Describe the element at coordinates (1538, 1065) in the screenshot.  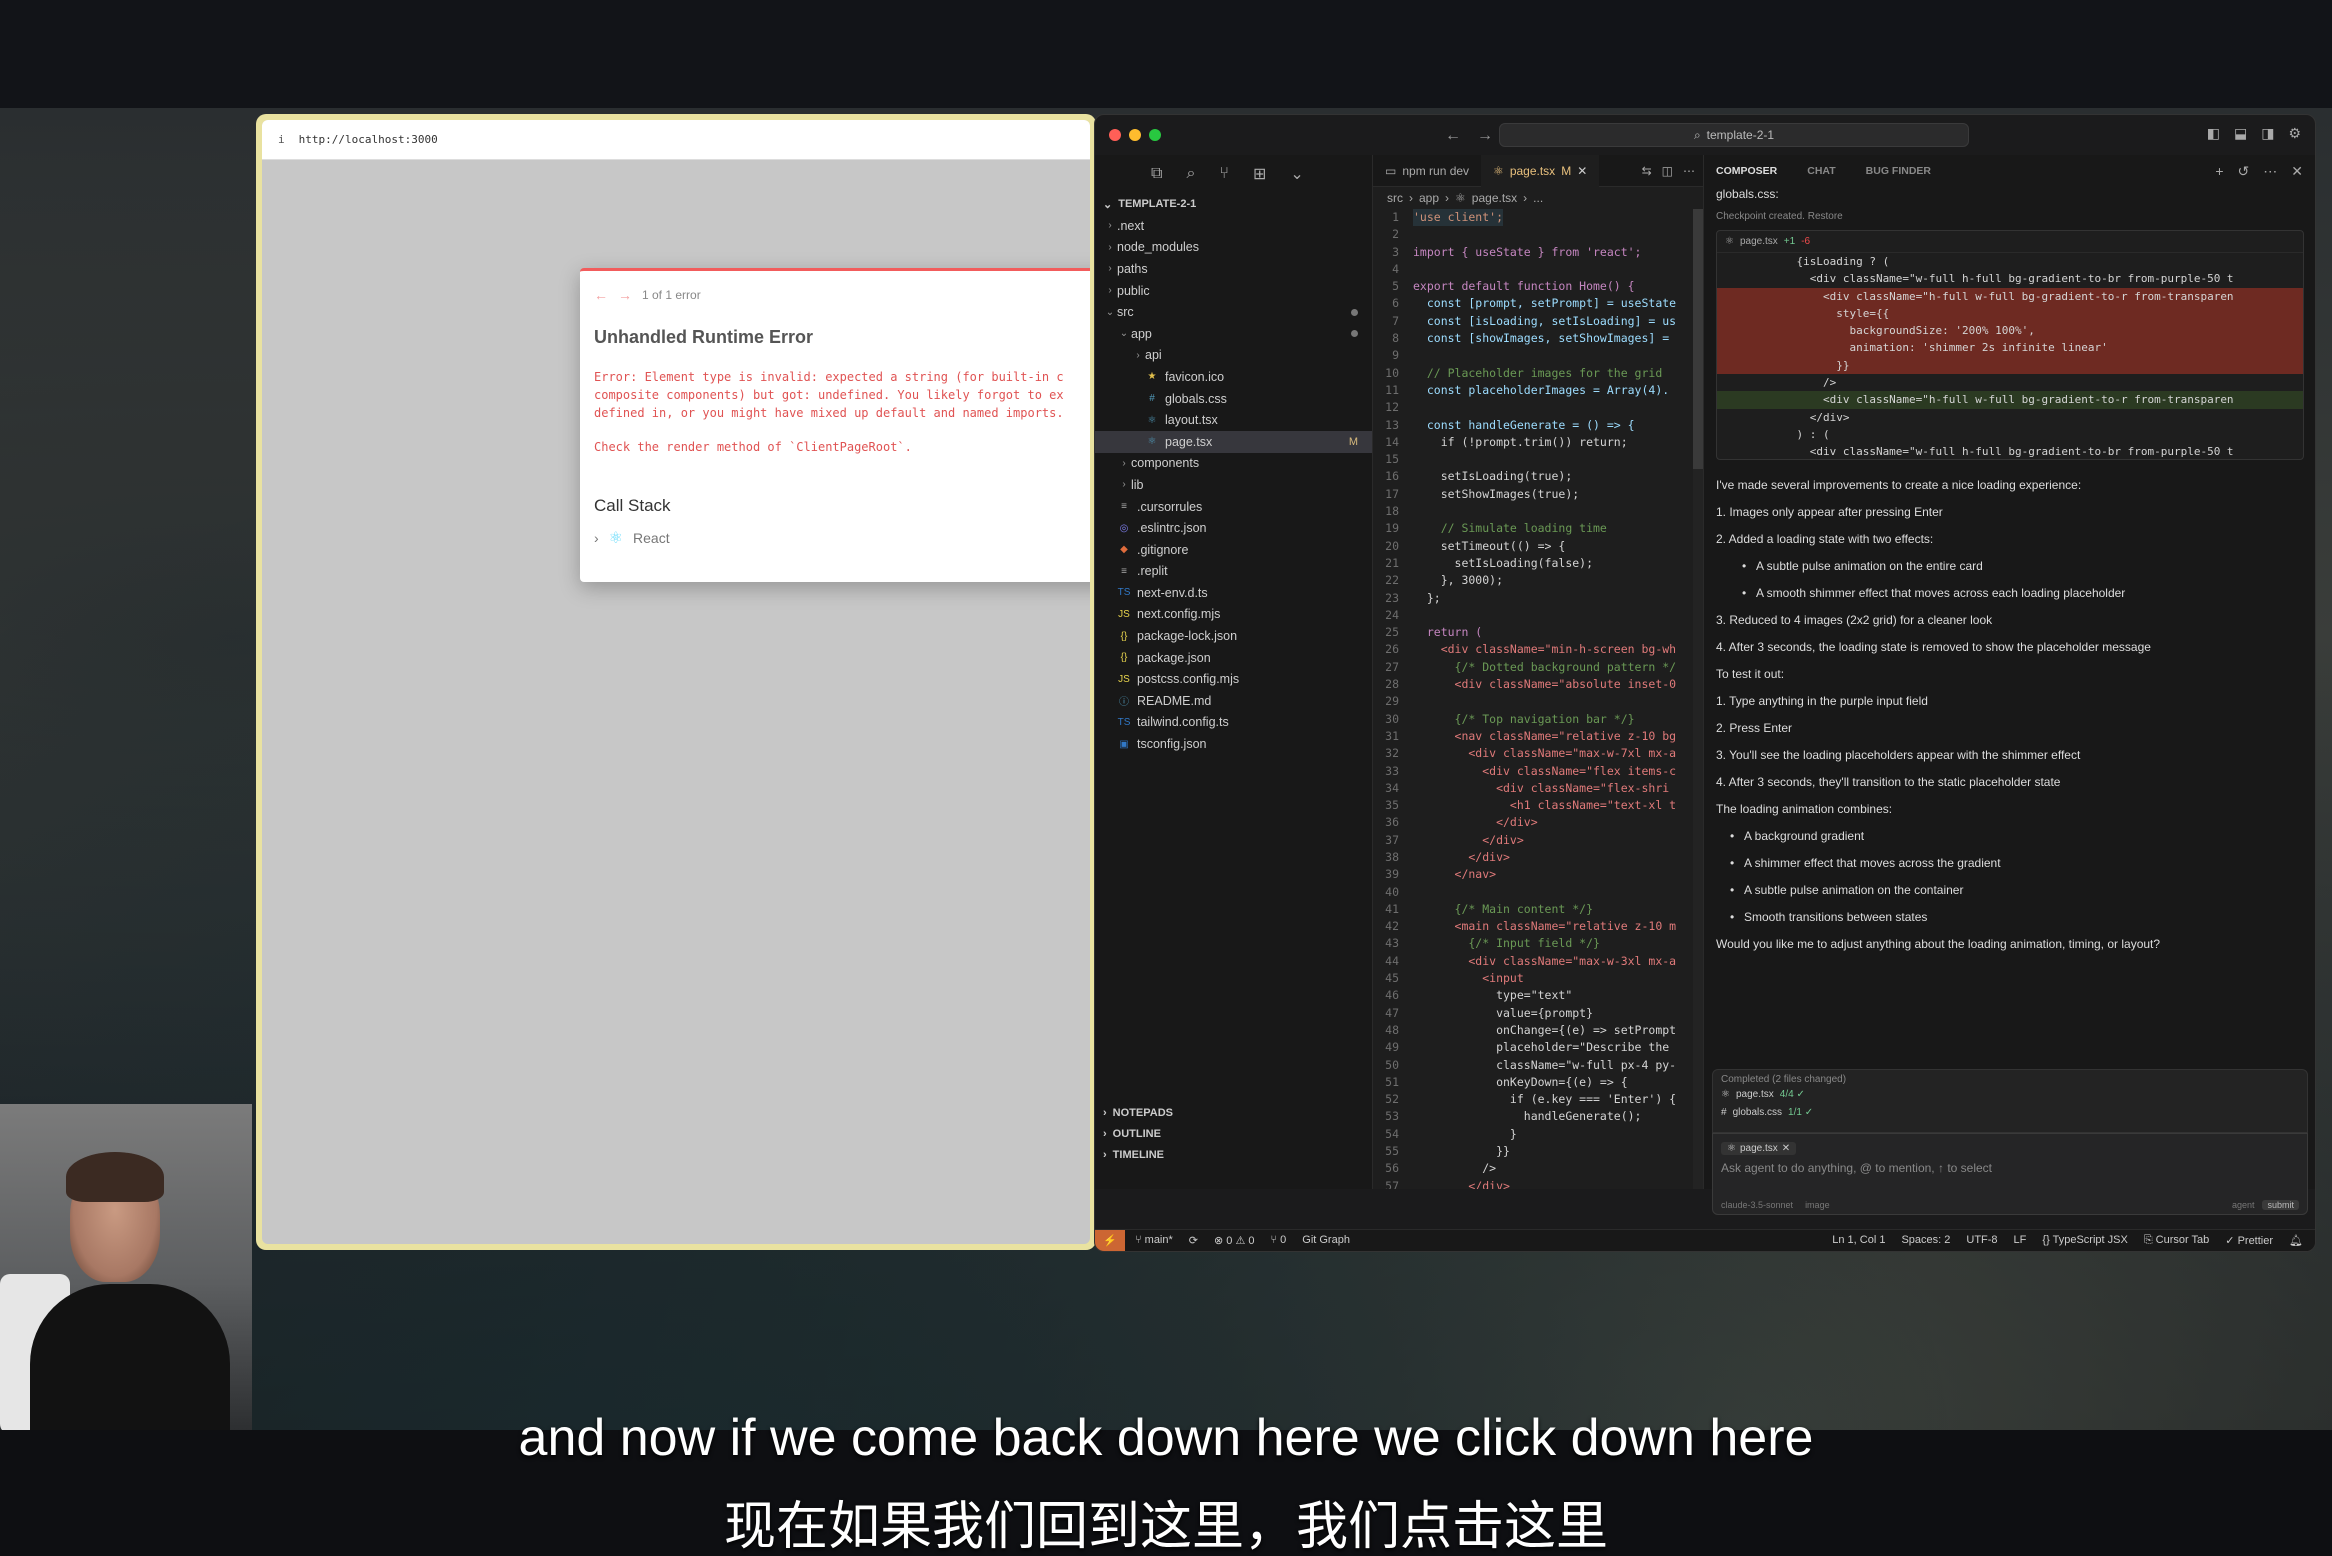
I see `code-line: 50 className="w-full px-4 py-` at that location.